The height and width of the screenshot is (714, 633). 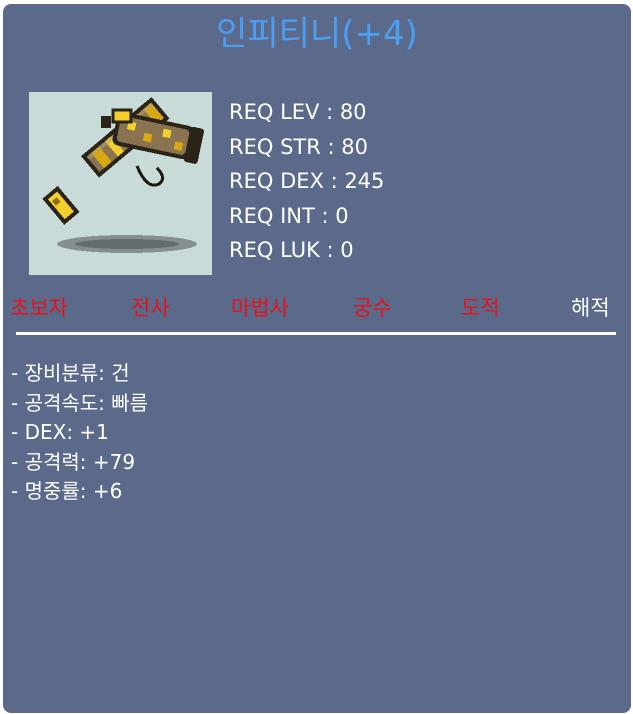 I want to click on item-icon-box, so click(x=120, y=183).